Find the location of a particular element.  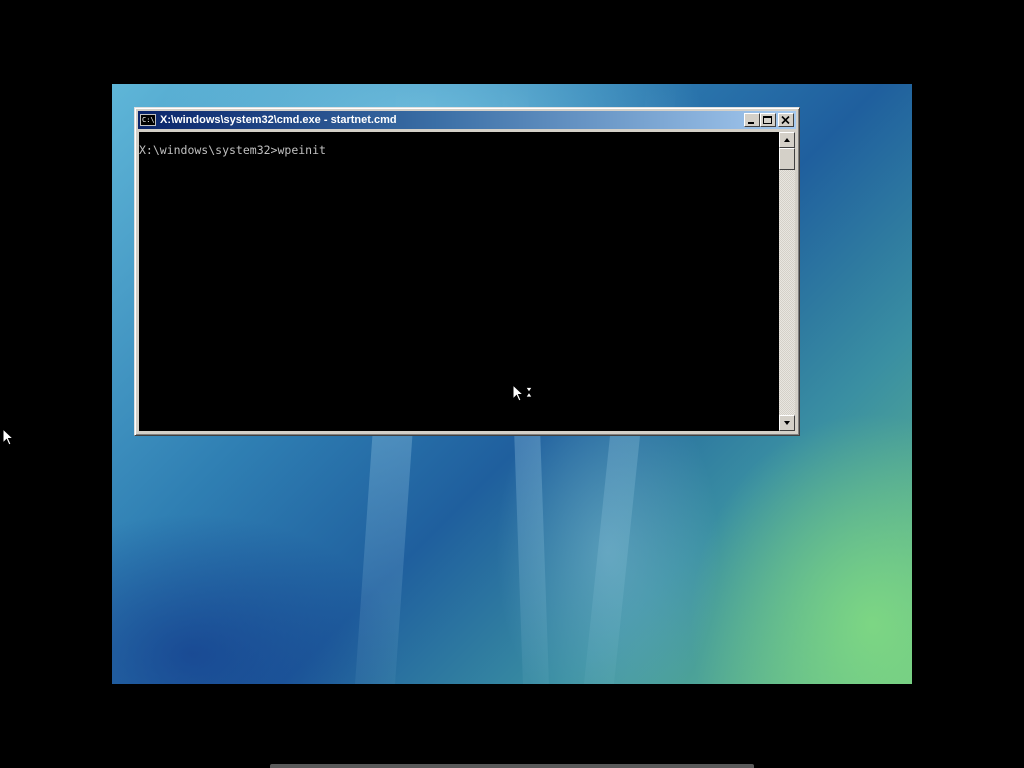

maximize-button is located at coordinates (768, 120).